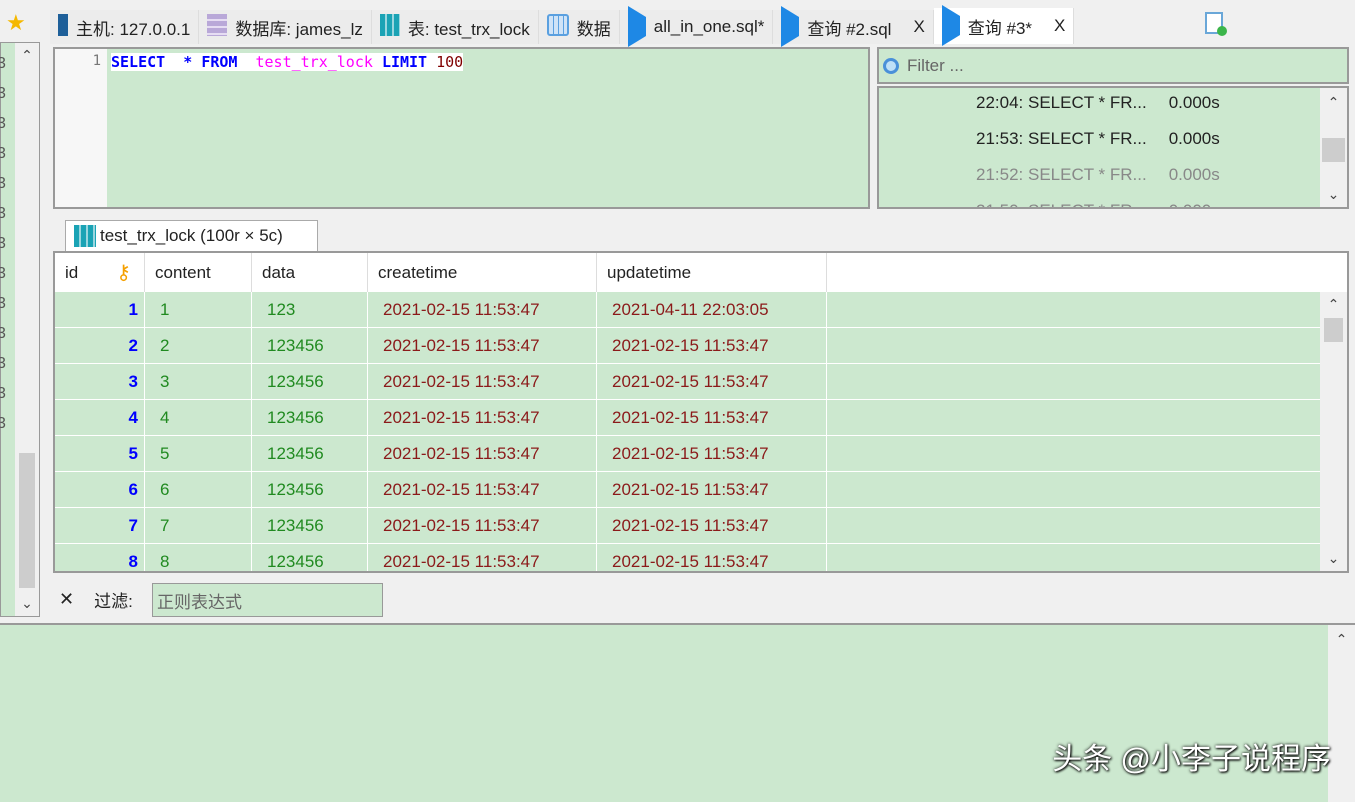  I want to click on sql-editor: 1 SELECT * FROM test_trx_lock LIMIT 100, so click(461, 128).